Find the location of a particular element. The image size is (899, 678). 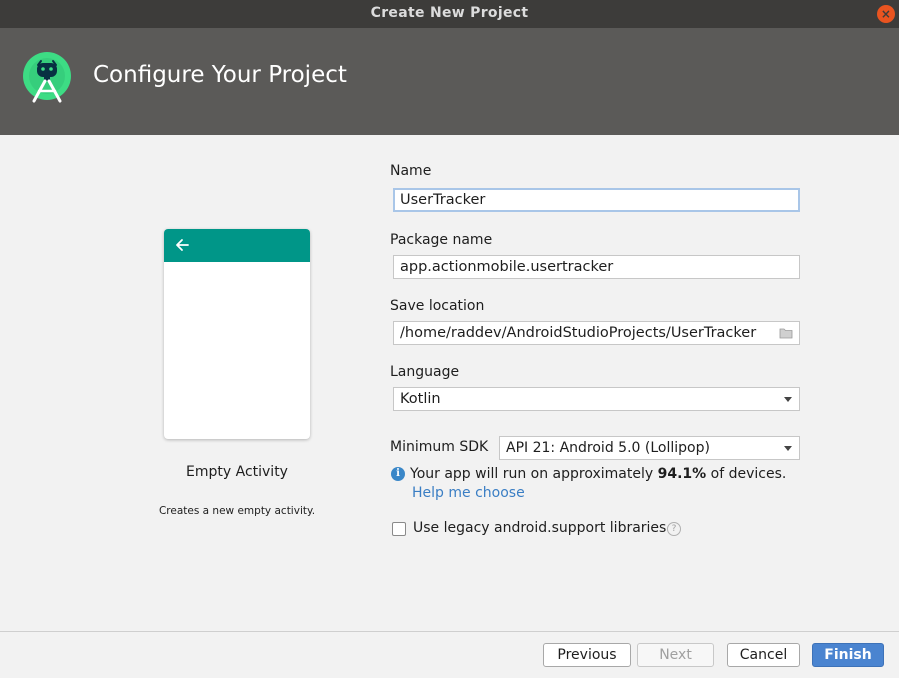

window-title: Create New Project is located at coordinates (449, 13).